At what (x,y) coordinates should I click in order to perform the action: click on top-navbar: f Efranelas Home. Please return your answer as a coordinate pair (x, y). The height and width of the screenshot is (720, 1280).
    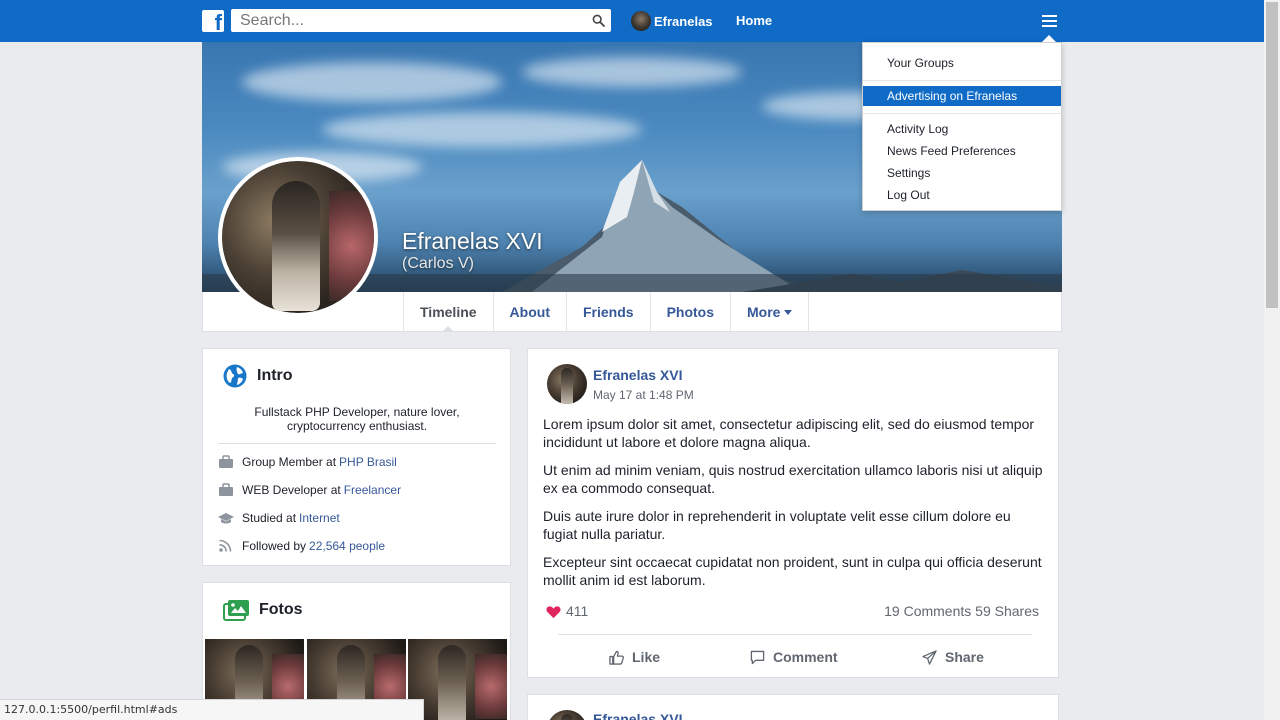
    Looking at the image, I should click on (632, 21).